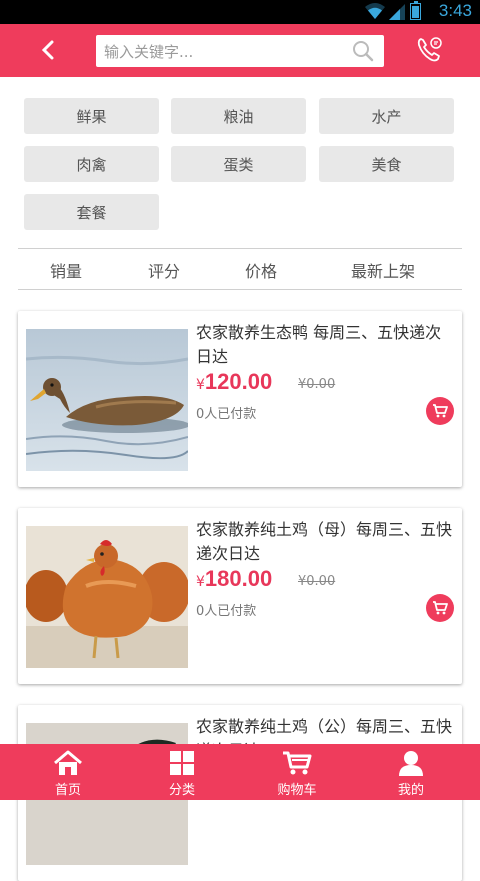 This screenshot has width=480, height=881. I want to click on category-meat-poultry: 肉禽, so click(91, 164).